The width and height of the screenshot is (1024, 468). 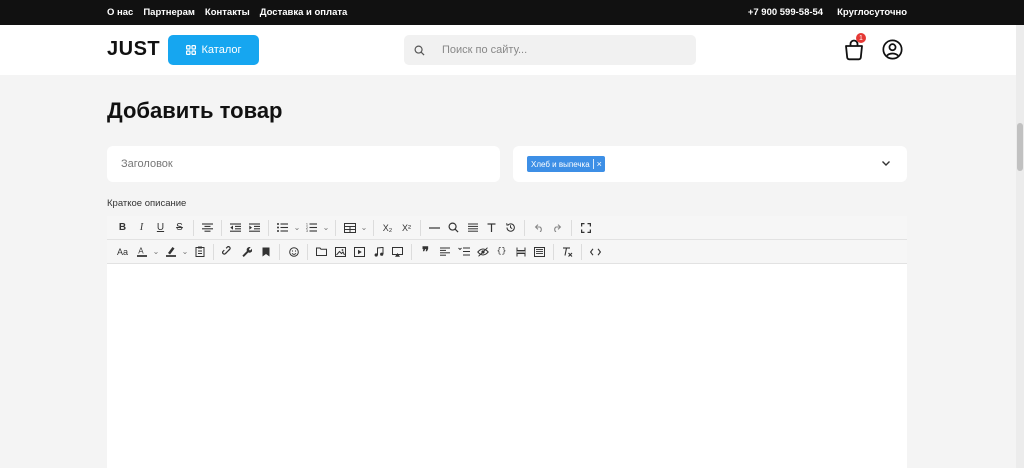 I want to click on chevron-down-icon, so click(x=886, y=163).